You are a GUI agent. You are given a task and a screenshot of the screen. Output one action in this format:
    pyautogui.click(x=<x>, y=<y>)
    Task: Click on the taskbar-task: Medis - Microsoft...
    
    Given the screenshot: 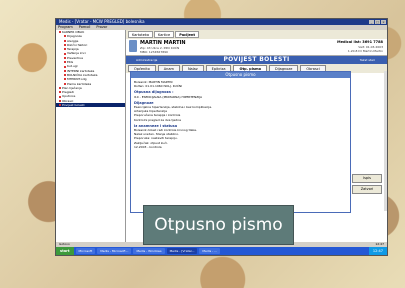 What is the action you would take?
    pyautogui.click(x=114, y=251)
    